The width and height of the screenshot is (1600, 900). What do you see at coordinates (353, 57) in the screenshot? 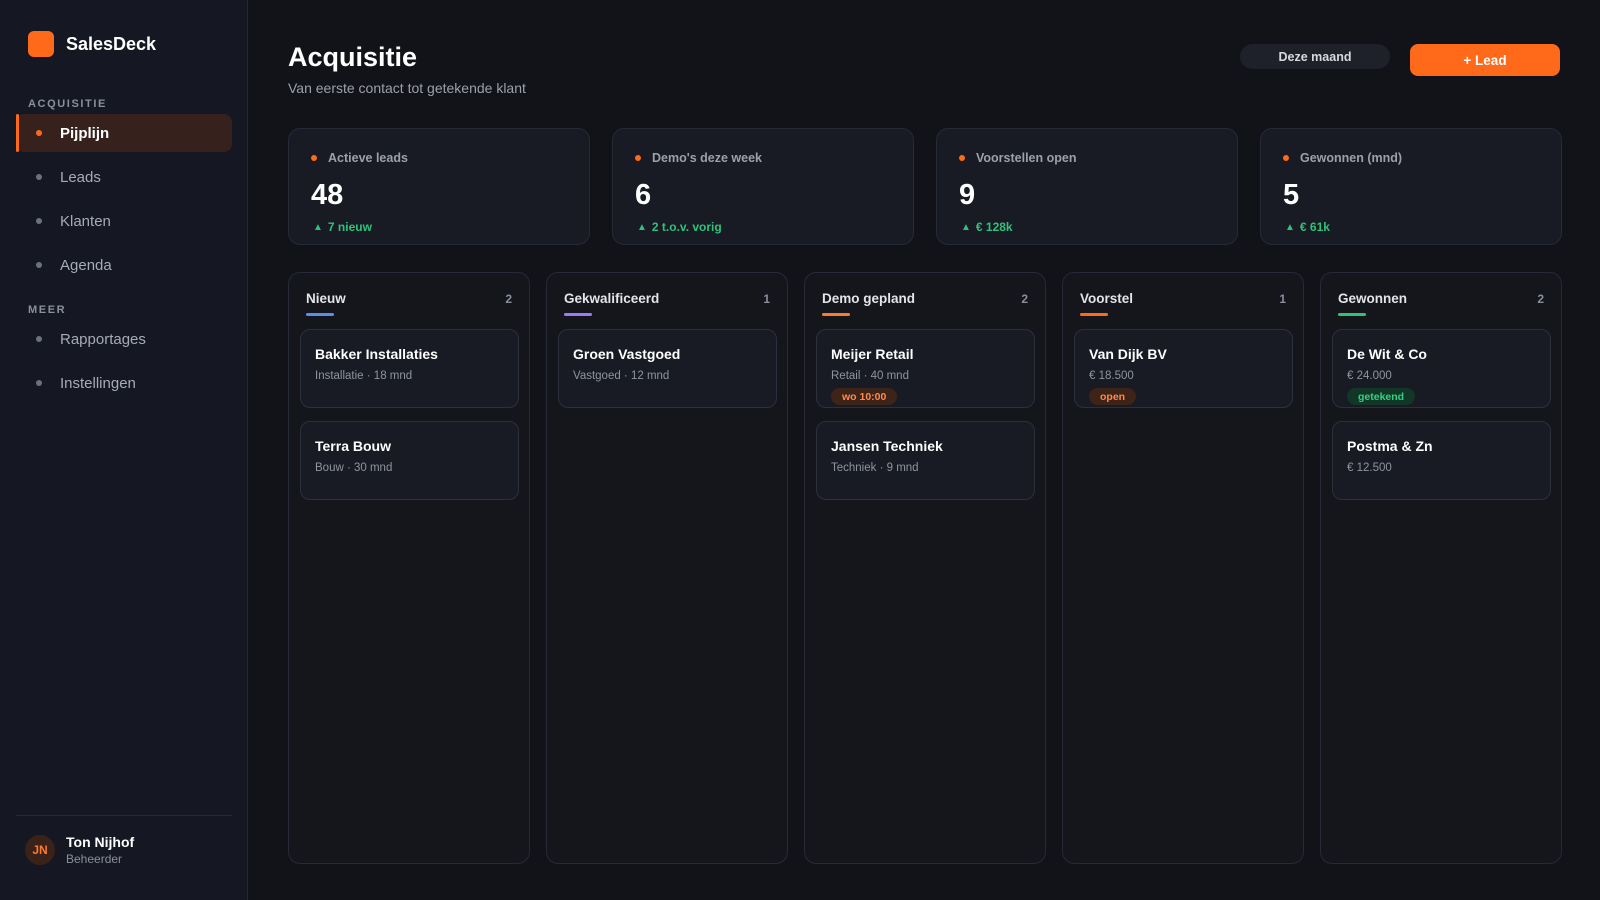
I see `page-title: Acquisitie` at bounding box center [353, 57].